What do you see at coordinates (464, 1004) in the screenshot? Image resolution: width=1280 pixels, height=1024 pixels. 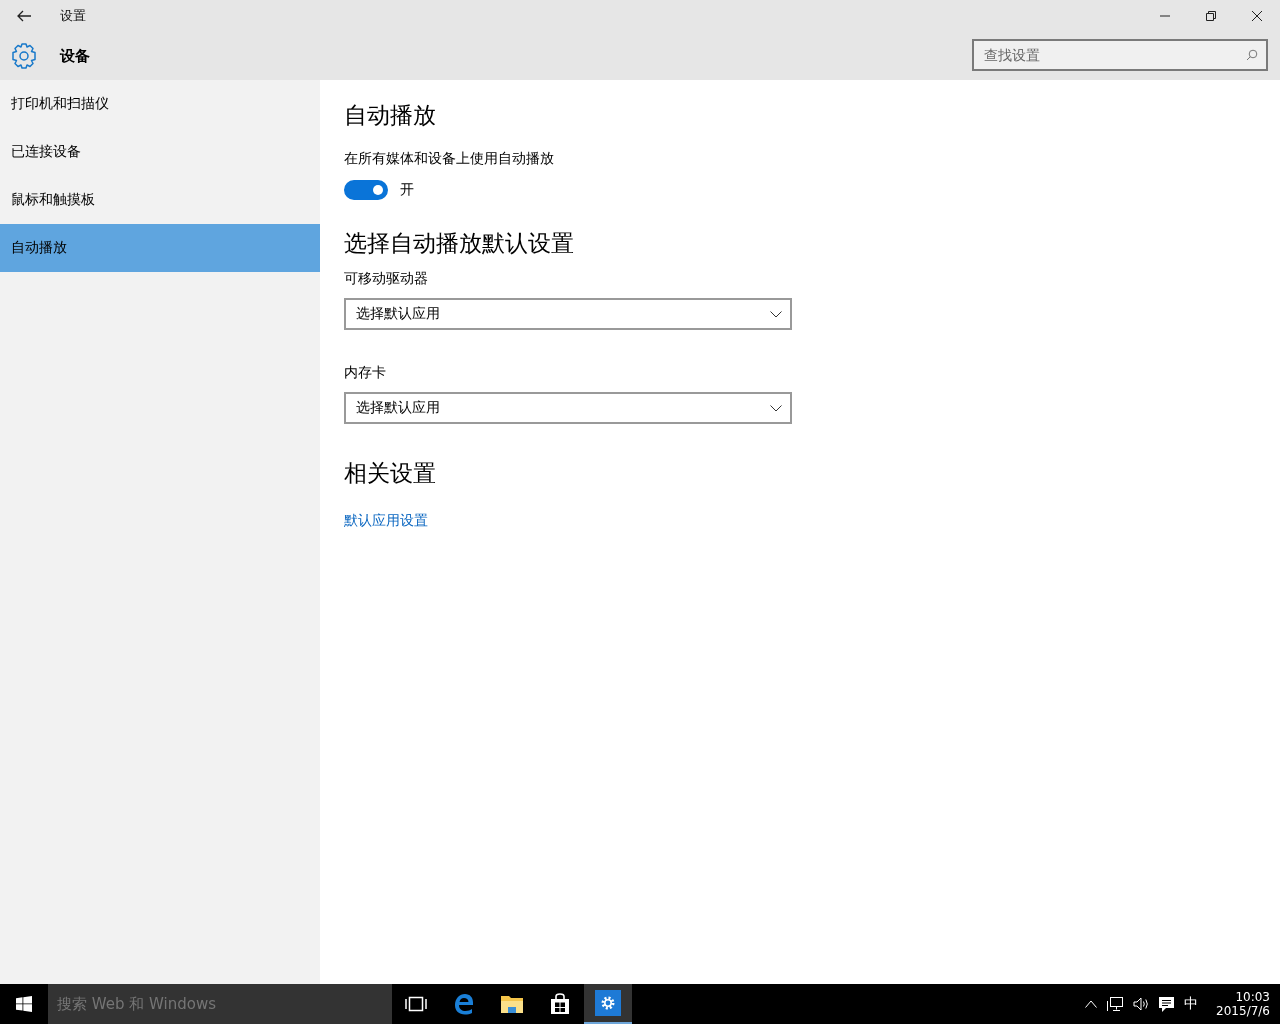 I see `browser-e-icon` at bounding box center [464, 1004].